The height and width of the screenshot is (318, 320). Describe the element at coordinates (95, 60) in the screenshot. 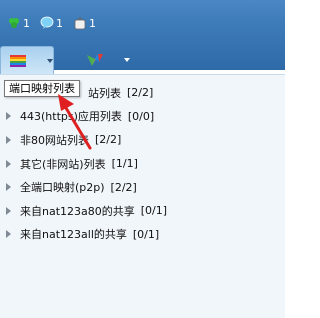

I see `colorful-v-icon` at that location.